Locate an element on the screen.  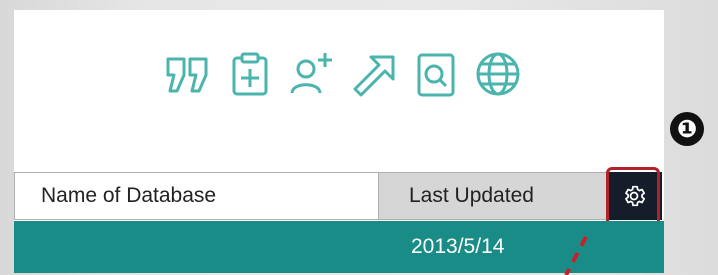
column-header-name-label: Name of Database is located at coordinates (129, 195).